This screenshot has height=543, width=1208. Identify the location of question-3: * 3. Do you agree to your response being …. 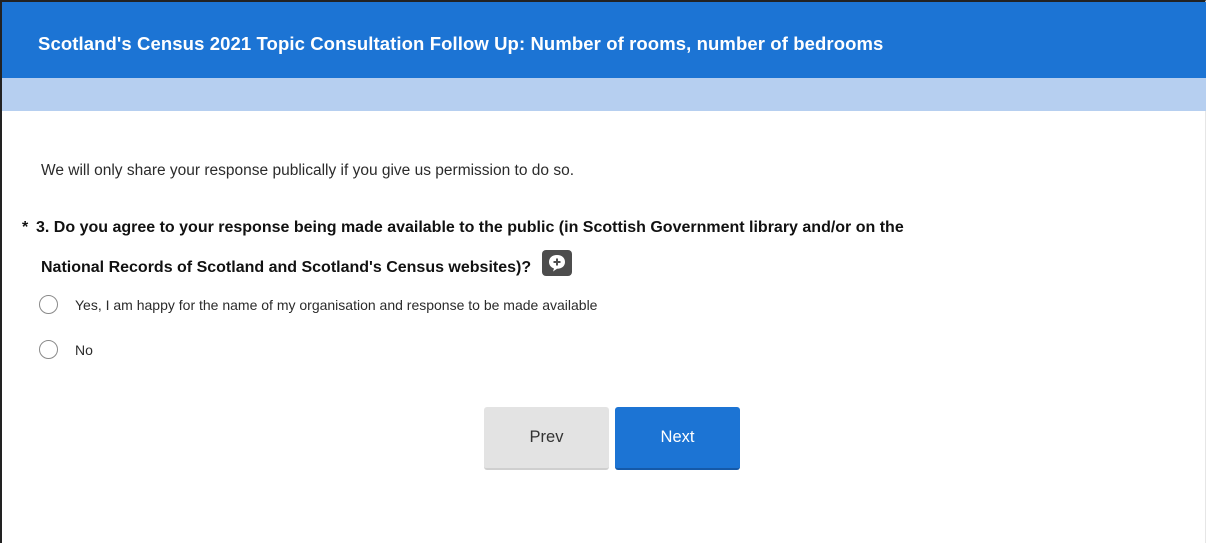
(602, 248).